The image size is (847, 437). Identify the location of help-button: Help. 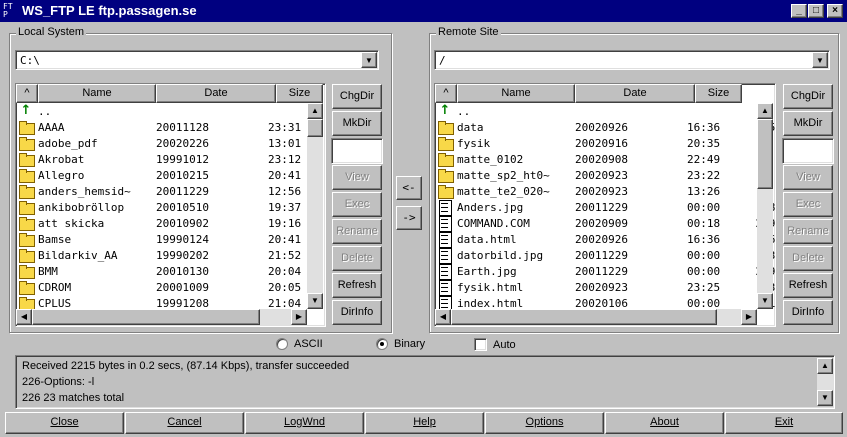
(424, 423).